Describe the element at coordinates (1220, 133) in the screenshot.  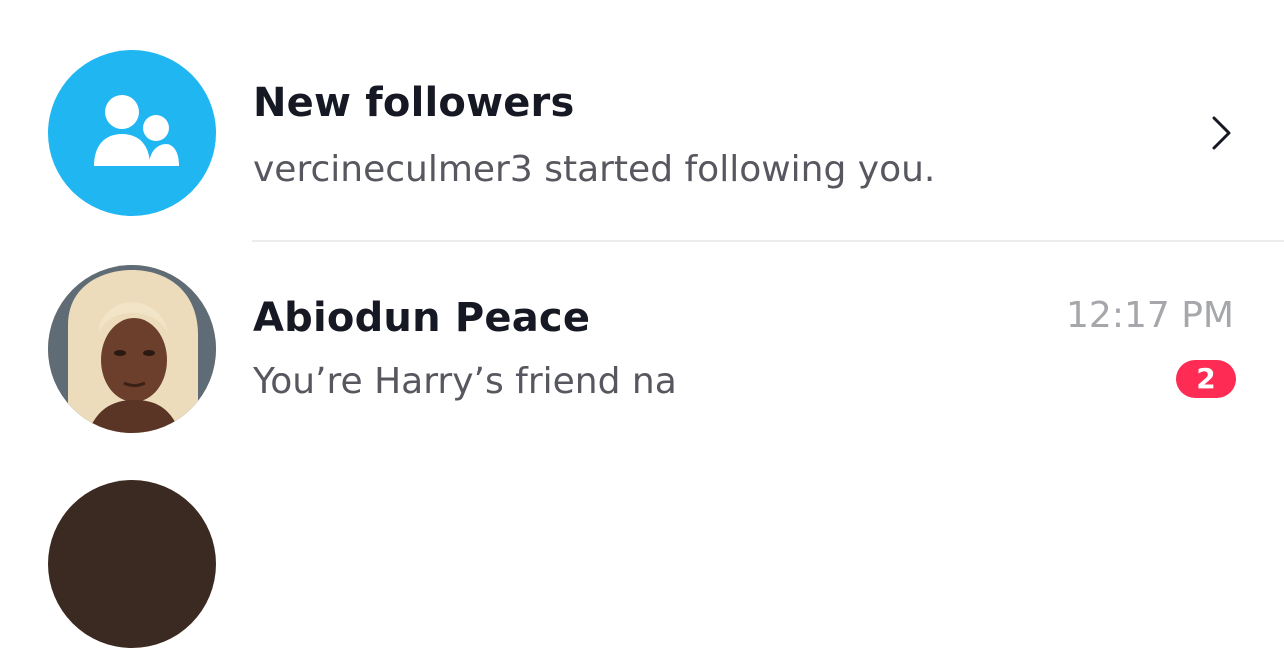
I see `chevron-right-icon` at that location.